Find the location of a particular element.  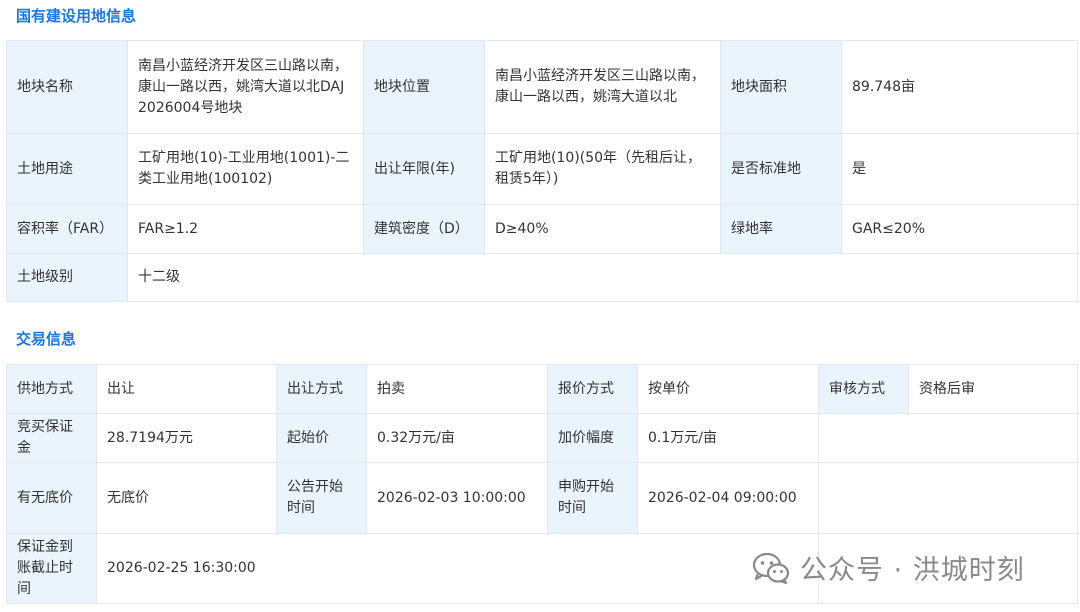

value-increment: 0.1万元/亩 is located at coordinates (728, 438).